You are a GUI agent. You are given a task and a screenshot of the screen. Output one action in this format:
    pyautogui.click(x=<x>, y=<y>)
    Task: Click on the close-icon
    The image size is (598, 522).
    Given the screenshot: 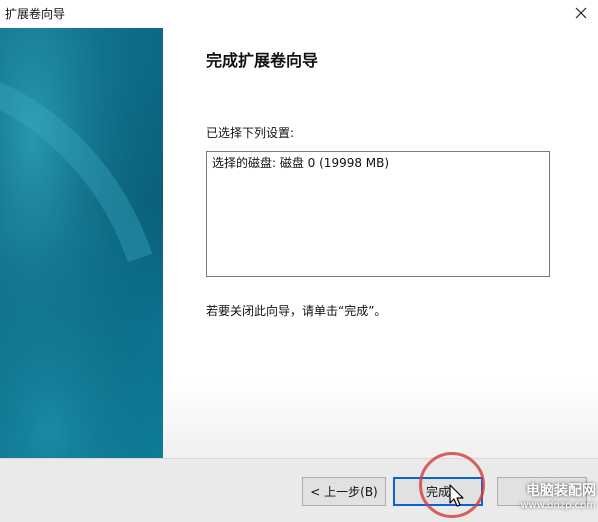 What is the action you would take?
    pyautogui.click(x=581, y=13)
    